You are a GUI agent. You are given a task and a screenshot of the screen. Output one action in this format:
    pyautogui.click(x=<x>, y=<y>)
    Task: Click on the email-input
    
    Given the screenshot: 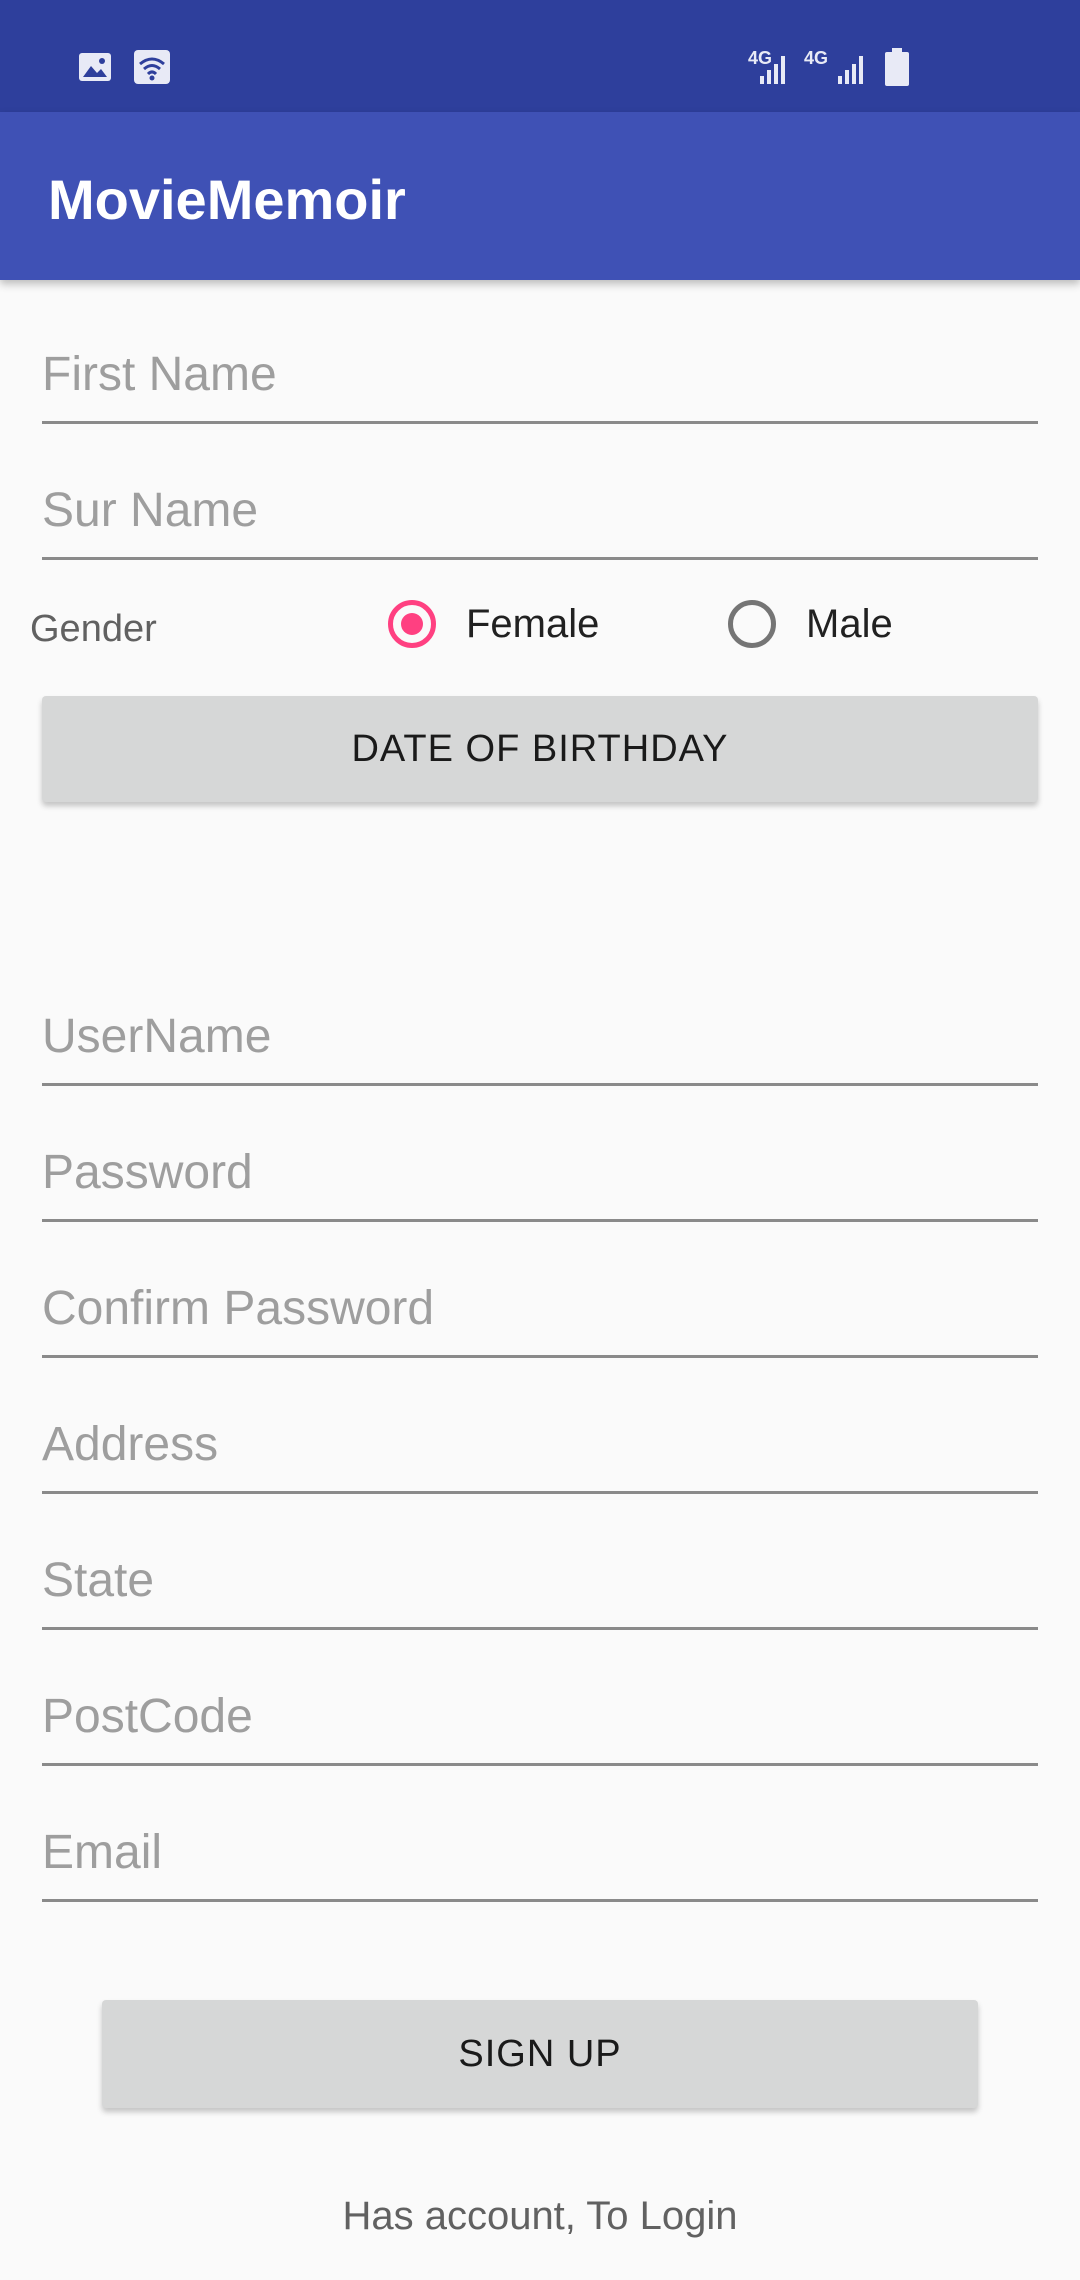 What is the action you would take?
    pyautogui.click(x=540, y=1852)
    